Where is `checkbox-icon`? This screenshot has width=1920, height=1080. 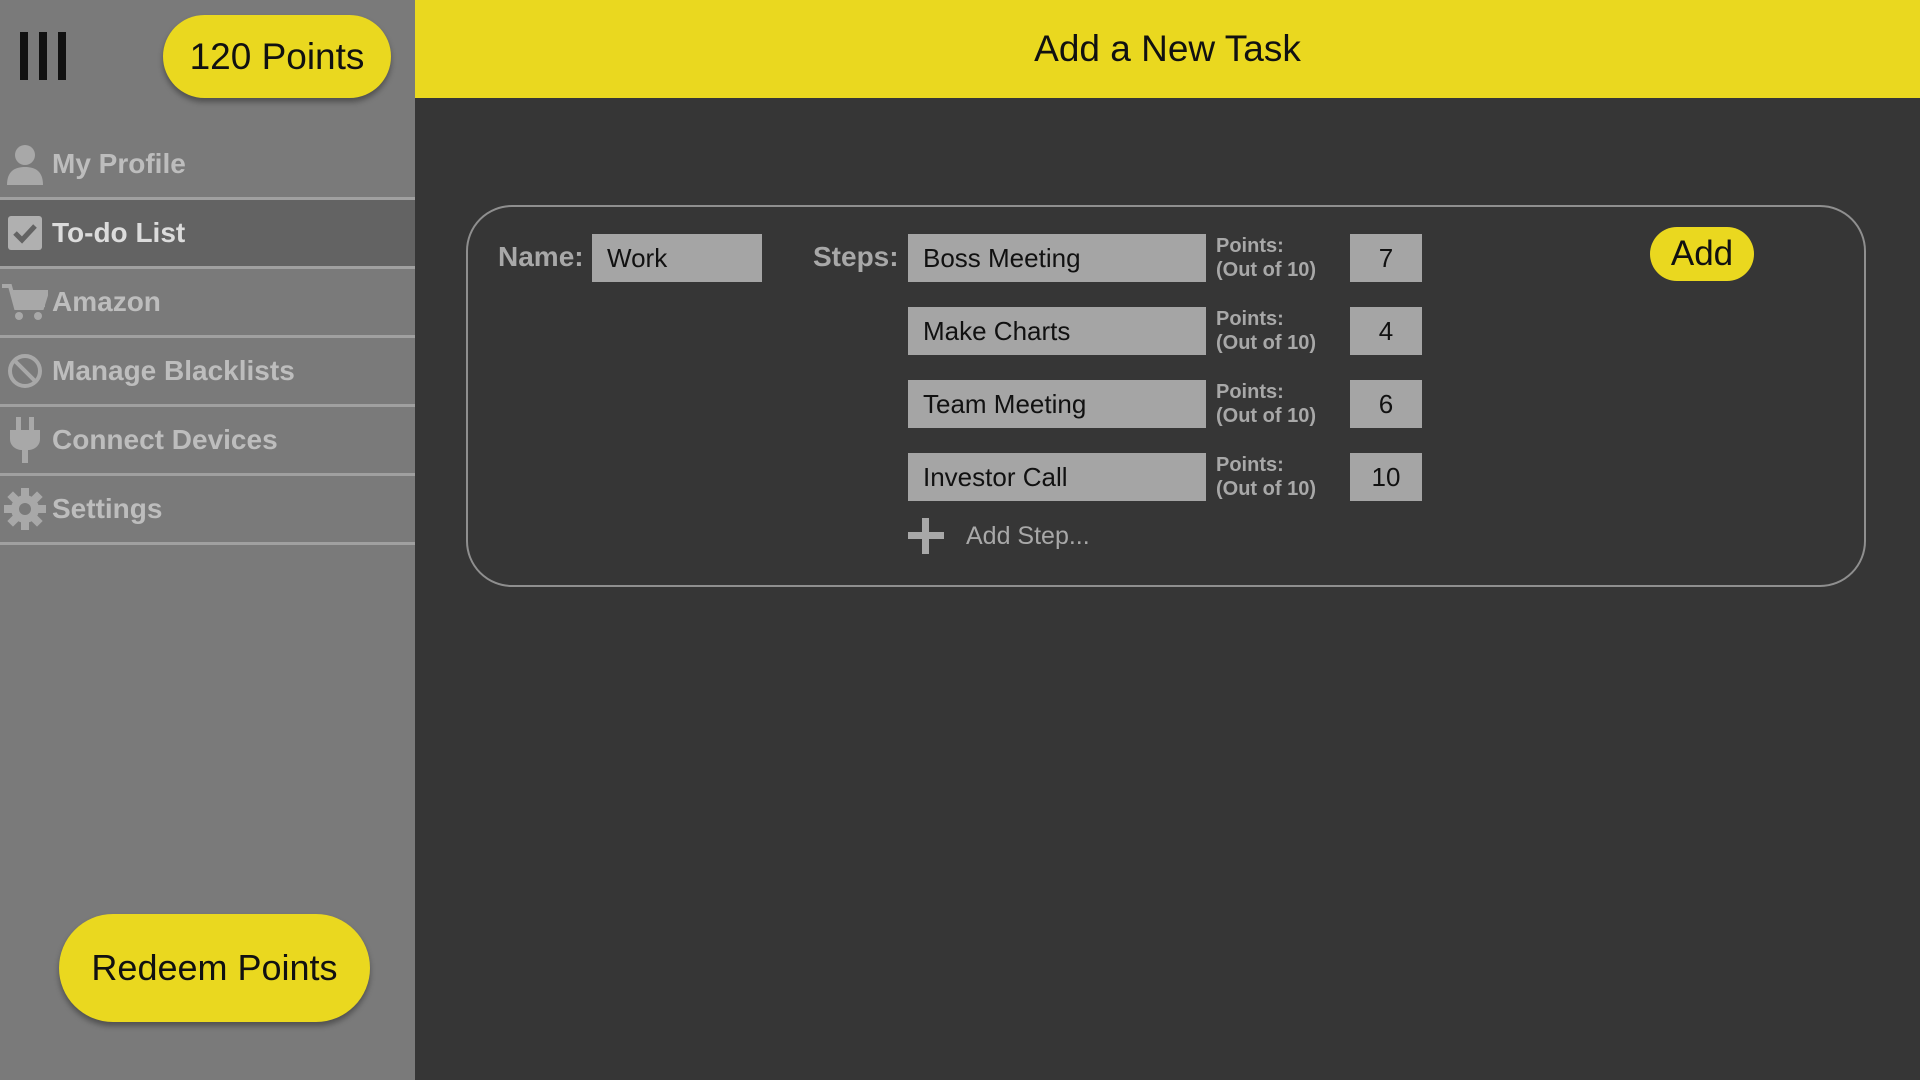
checkbox-icon is located at coordinates (26, 233).